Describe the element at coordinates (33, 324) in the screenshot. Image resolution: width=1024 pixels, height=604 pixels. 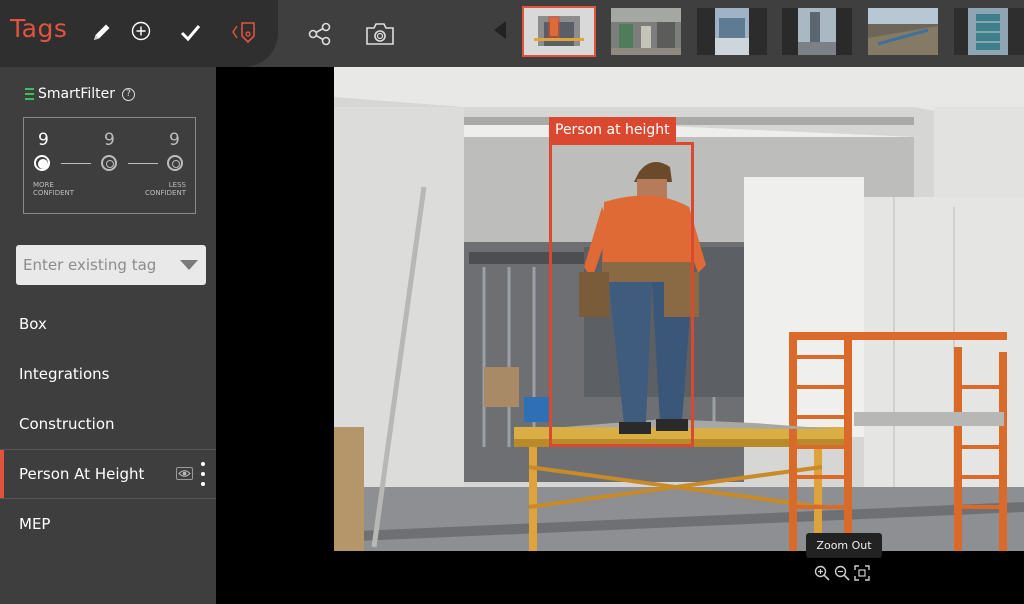
I see `tag-label: Box` at that location.